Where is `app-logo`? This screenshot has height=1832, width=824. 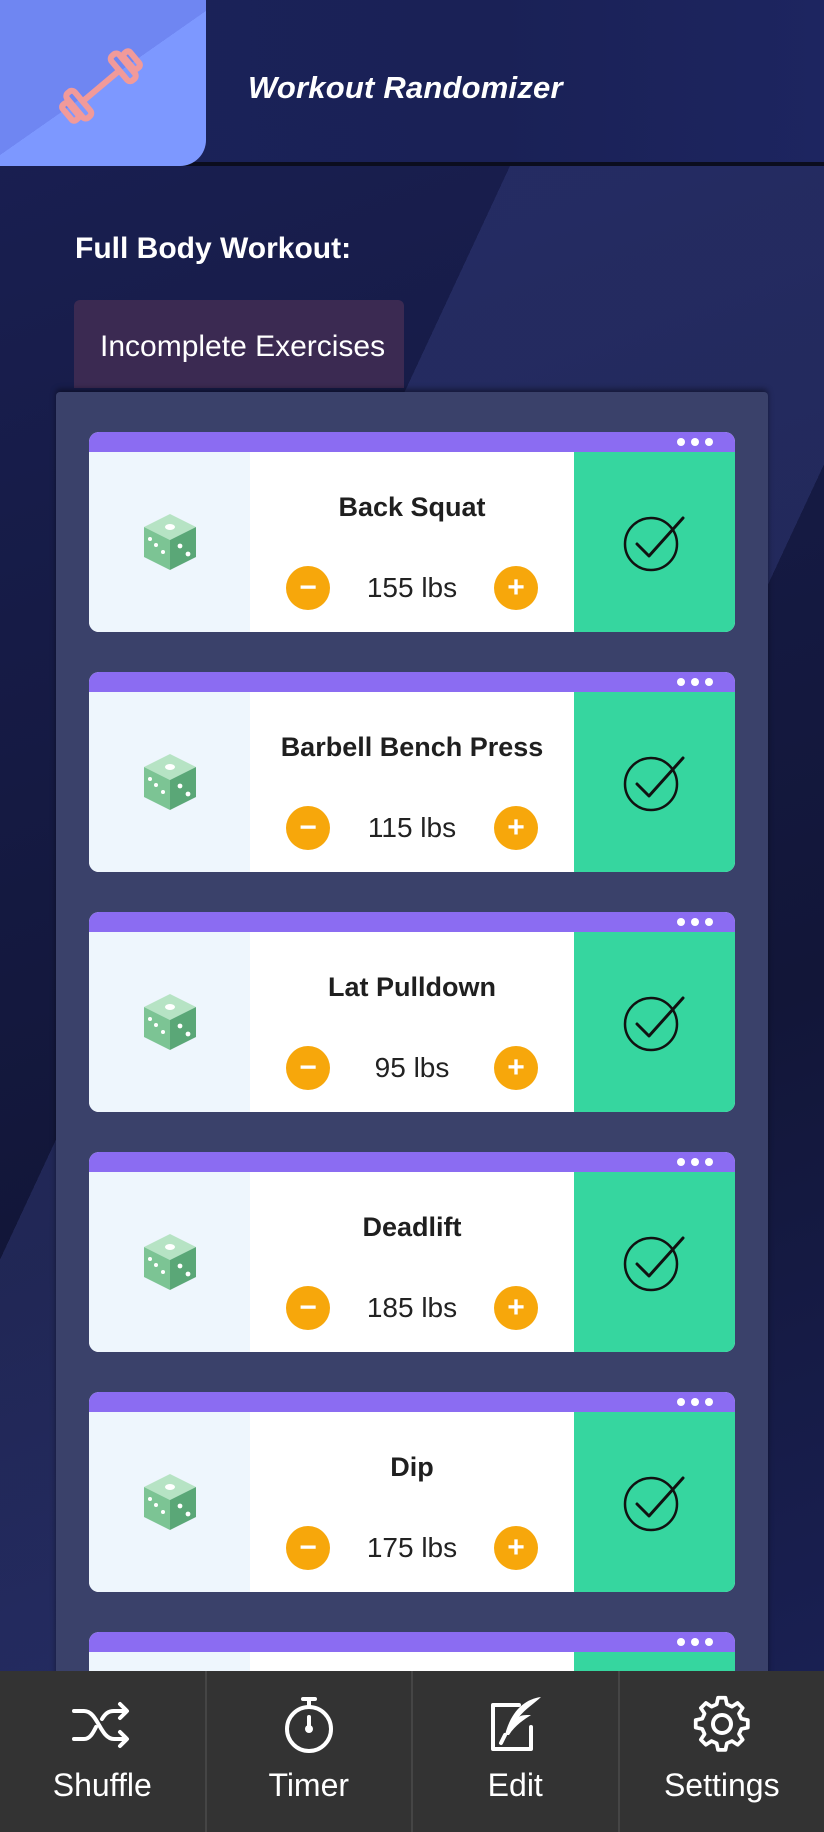
app-logo is located at coordinates (103, 83).